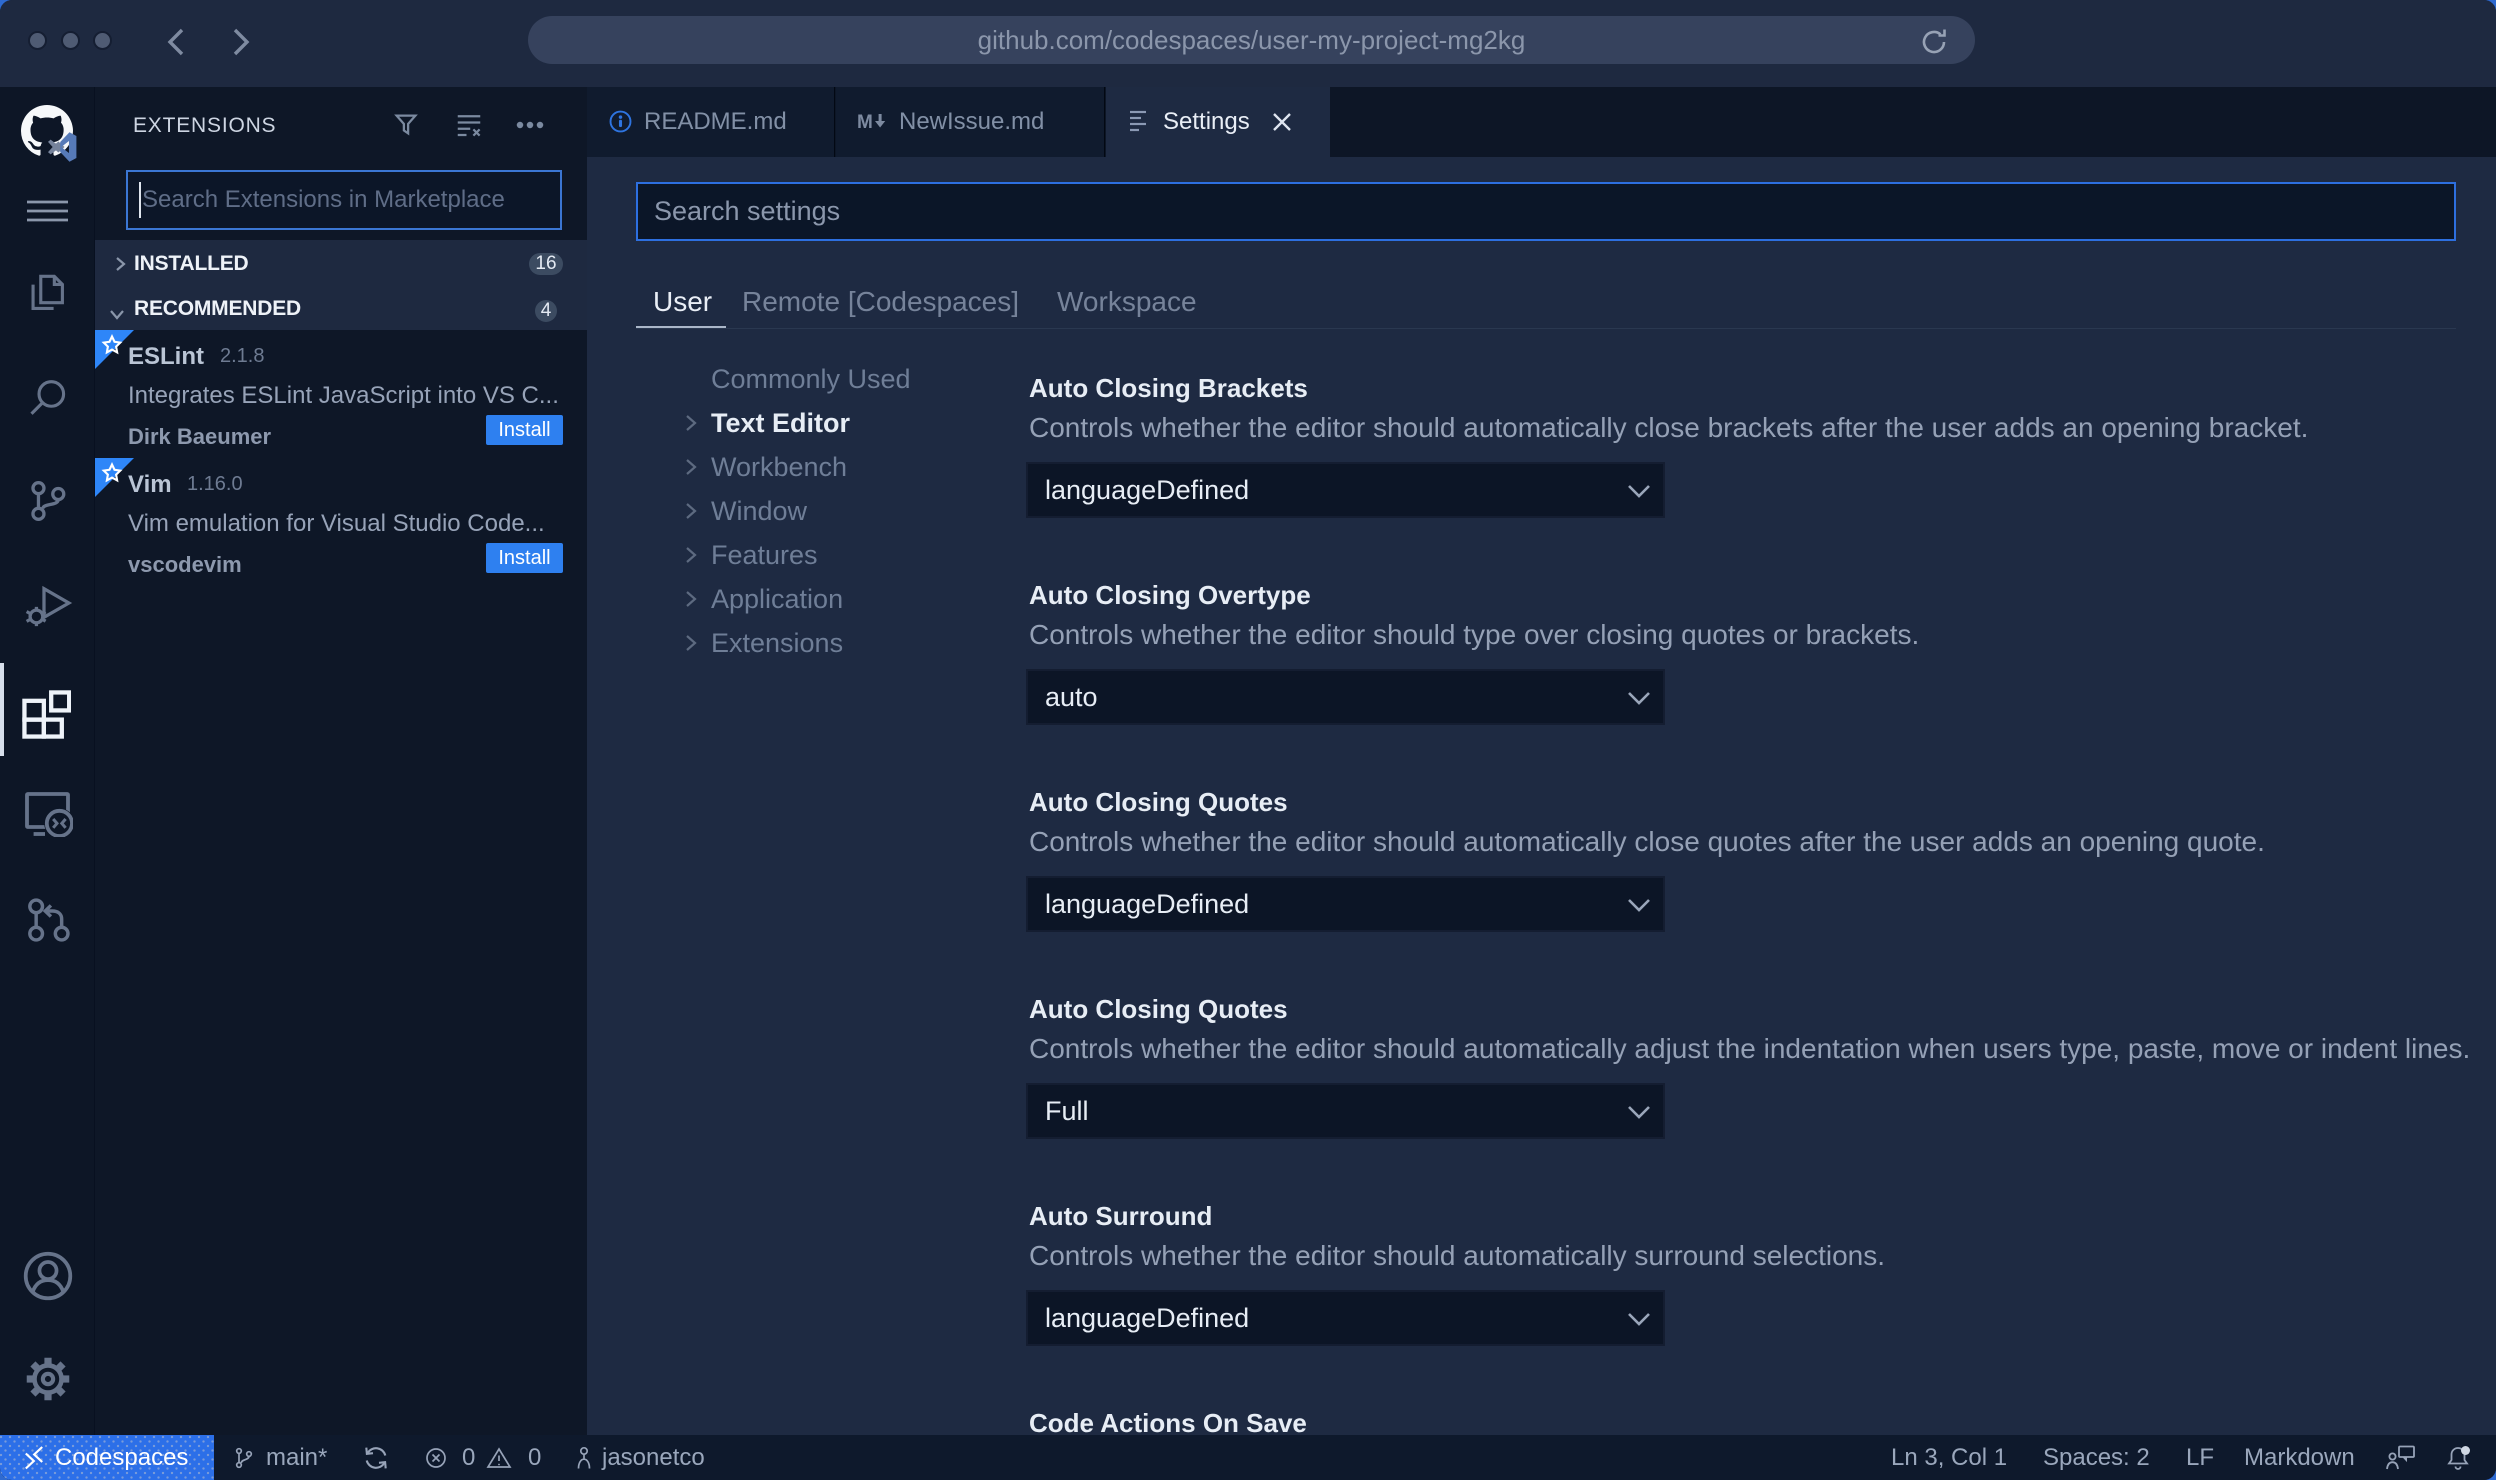  What do you see at coordinates (865, 122) in the screenshot?
I see `svg-text: M` at bounding box center [865, 122].